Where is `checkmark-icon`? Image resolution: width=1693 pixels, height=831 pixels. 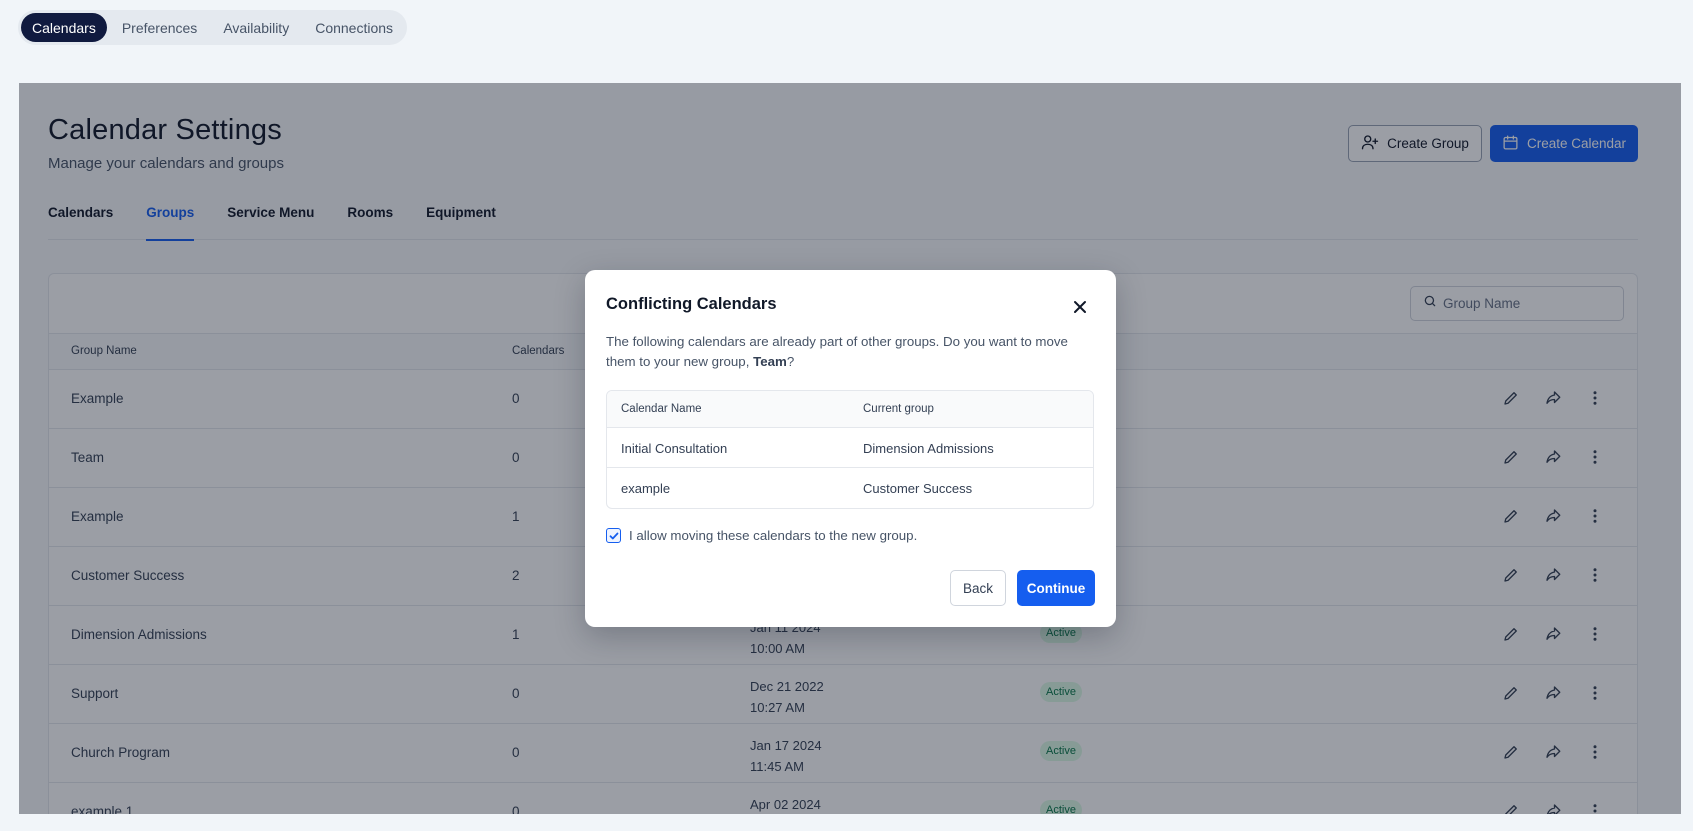
checkmark-icon is located at coordinates (613, 535).